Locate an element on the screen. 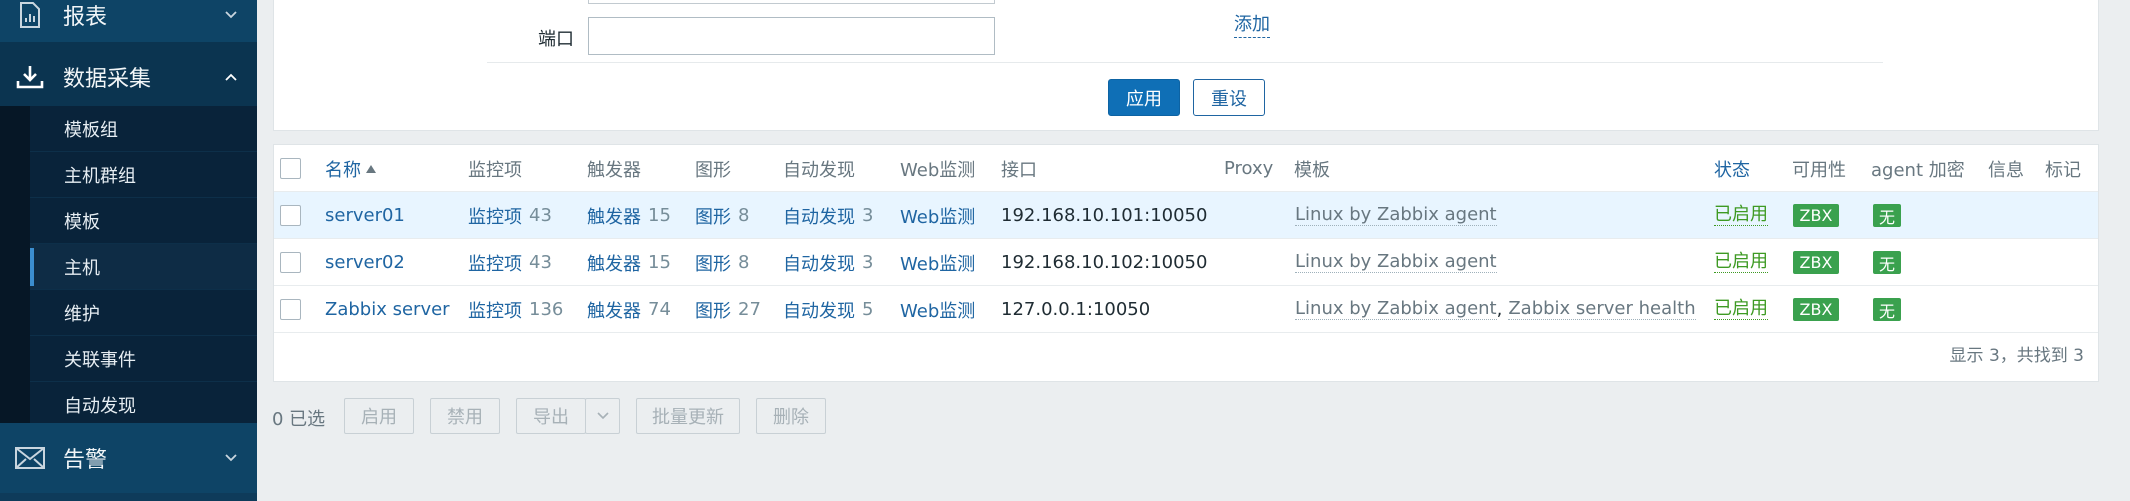 This screenshot has height=501, width=2130. sidebar-section-label: 告警 is located at coordinates (85, 460).